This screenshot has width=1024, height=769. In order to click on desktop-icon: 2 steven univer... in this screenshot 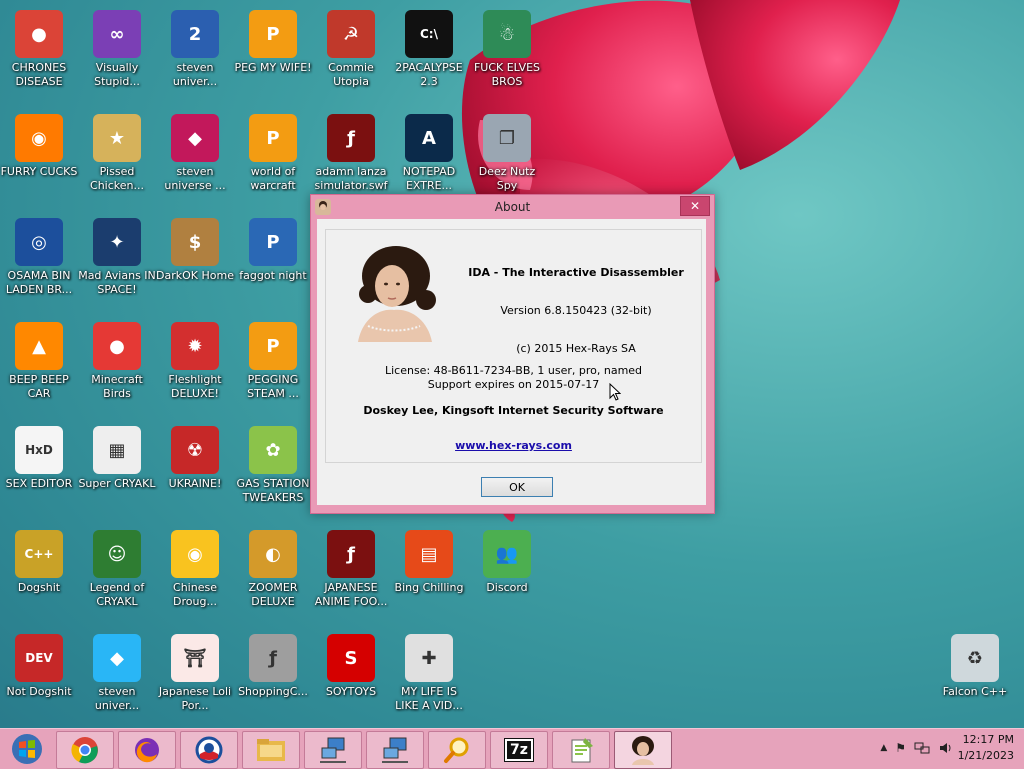, I will do `click(195, 52)`.